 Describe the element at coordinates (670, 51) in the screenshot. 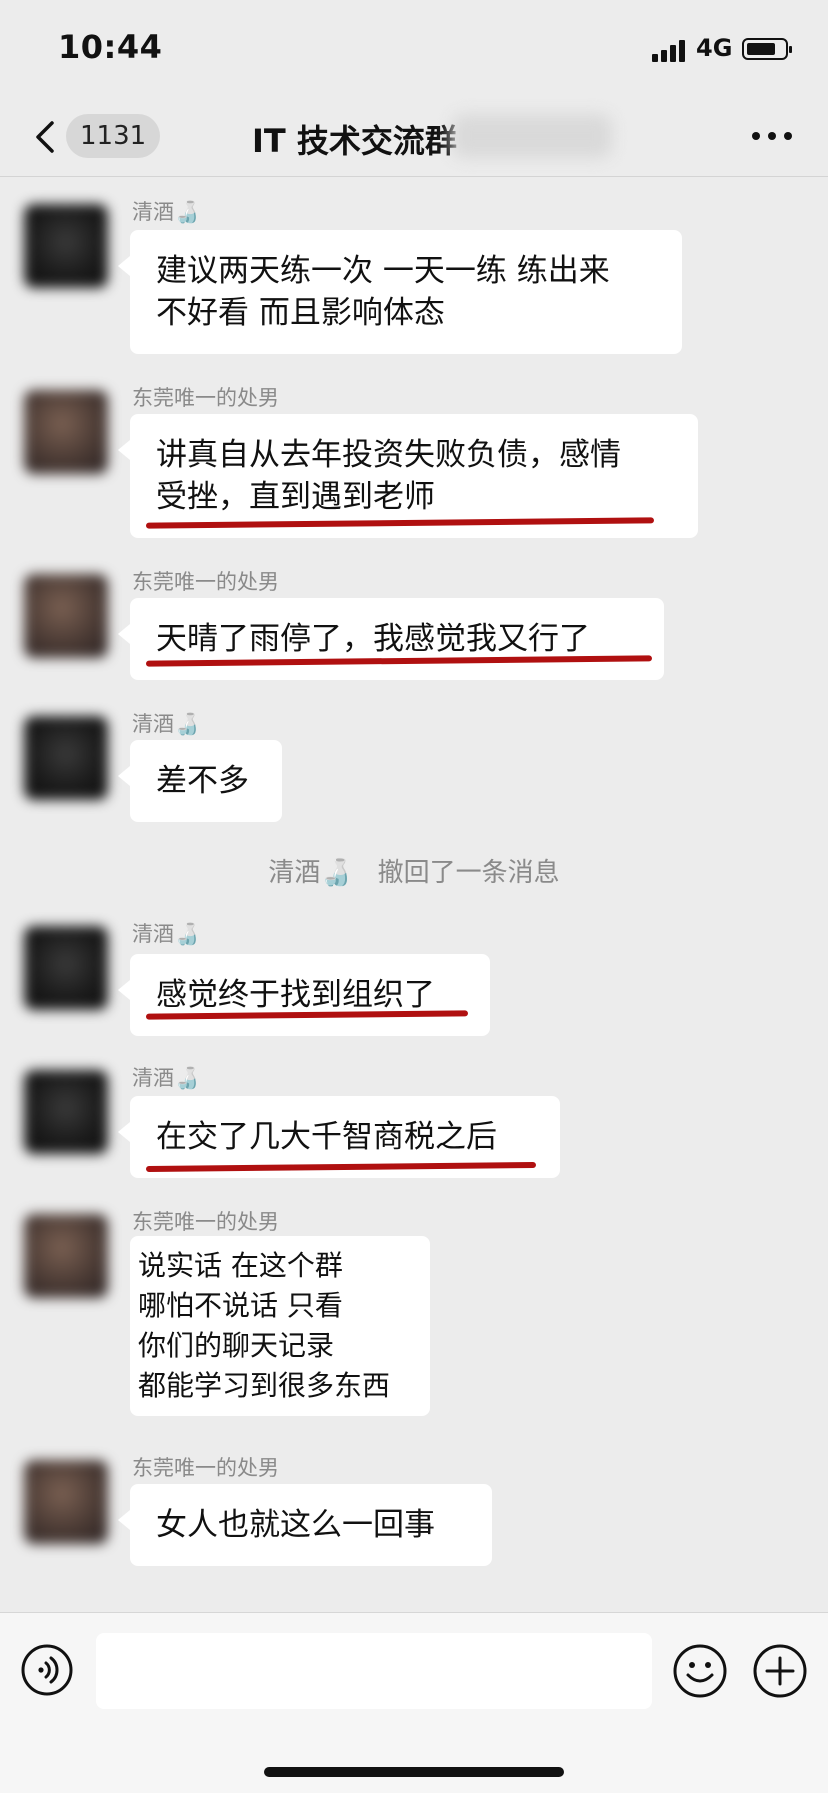

I see `signal-icon` at that location.